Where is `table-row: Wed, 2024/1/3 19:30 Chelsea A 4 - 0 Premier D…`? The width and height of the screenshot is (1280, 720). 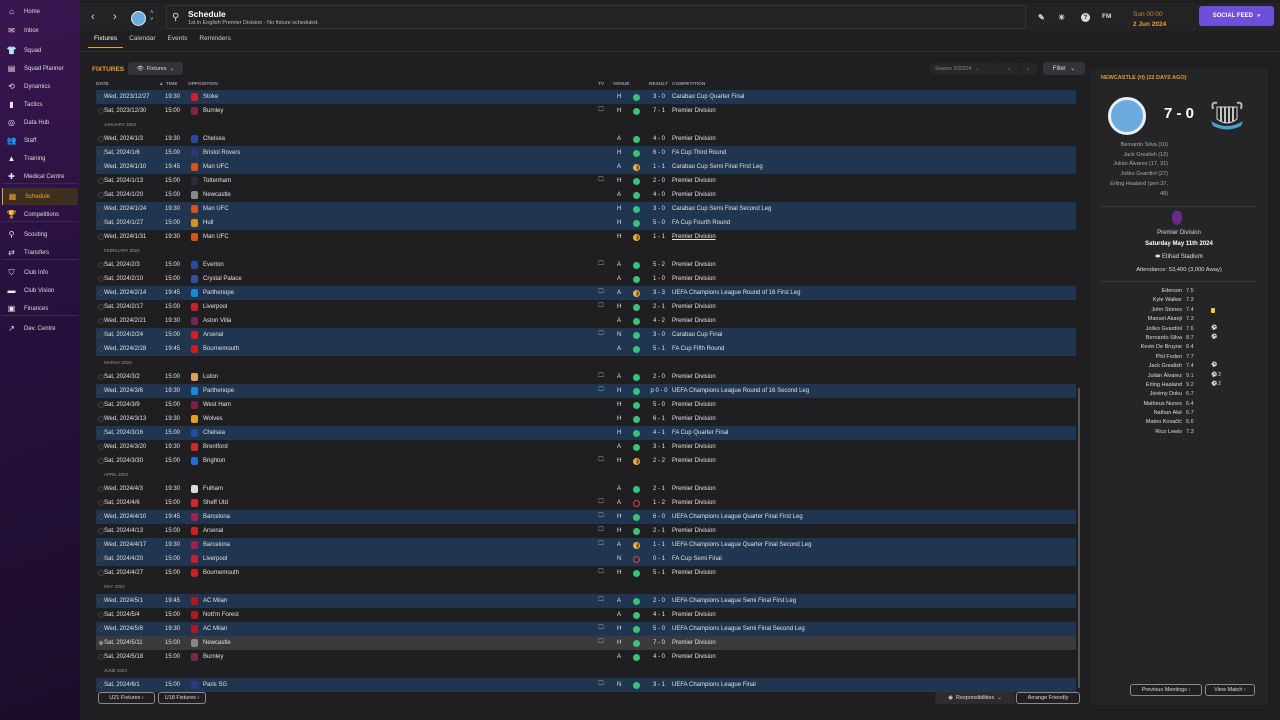 table-row: Wed, 2024/1/3 19:30 Chelsea A 4 - 0 Premier D… is located at coordinates (586, 139).